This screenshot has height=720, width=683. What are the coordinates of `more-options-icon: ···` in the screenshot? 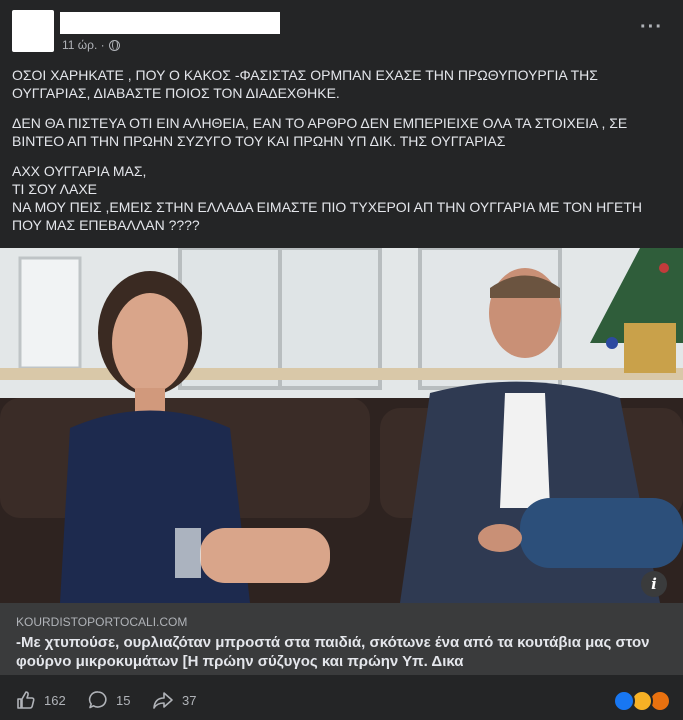 It's located at (651, 27).